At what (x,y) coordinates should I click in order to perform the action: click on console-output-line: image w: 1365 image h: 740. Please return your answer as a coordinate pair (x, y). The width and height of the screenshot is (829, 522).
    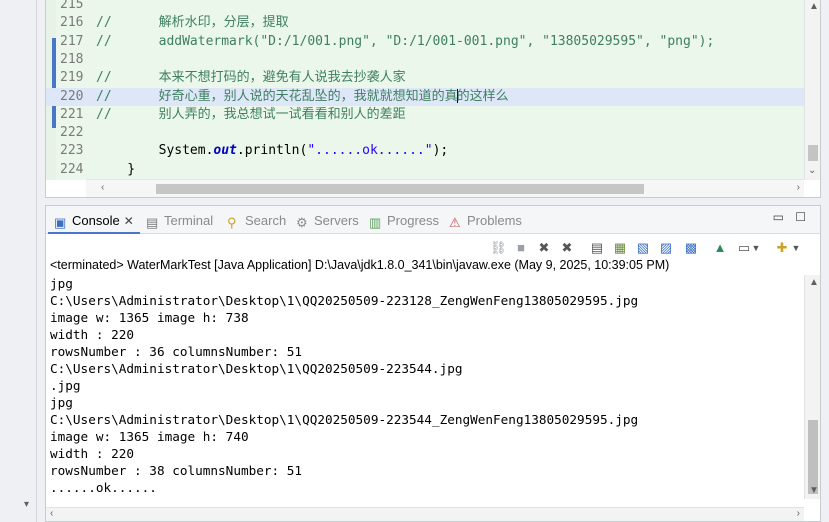
    Looking at the image, I should click on (149, 436).